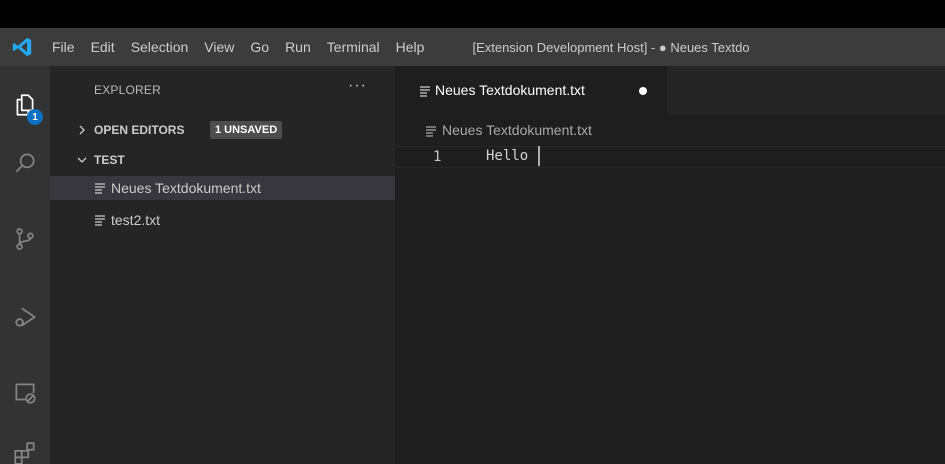 Image resolution: width=945 pixels, height=464 pixels. Describe the element at coordinates (25, 317) in the screenshot. I see `run-debug-icon` at that location.